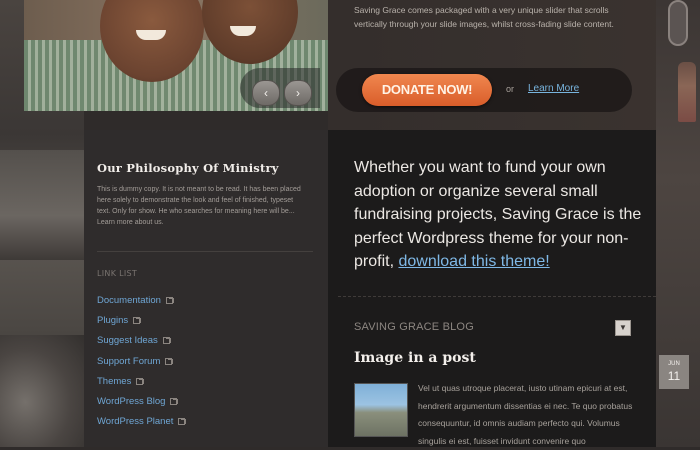 The image size is (700, 450). I want to click on background-person, so click(687, 92).